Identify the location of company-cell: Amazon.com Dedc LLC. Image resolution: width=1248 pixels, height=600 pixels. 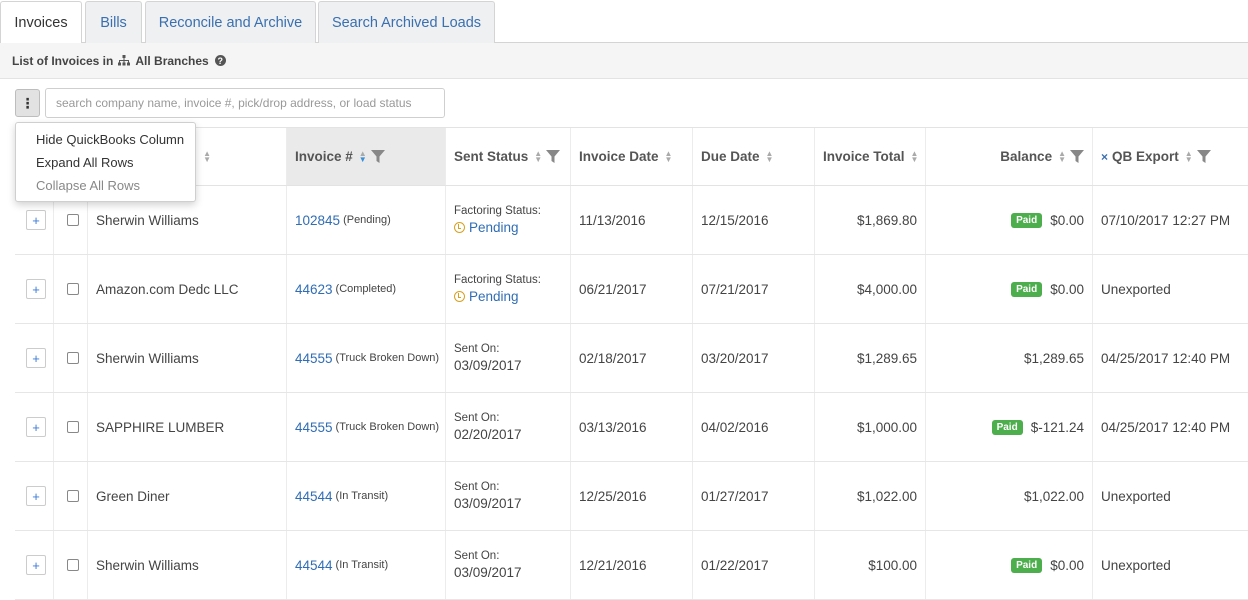
(187, 289).